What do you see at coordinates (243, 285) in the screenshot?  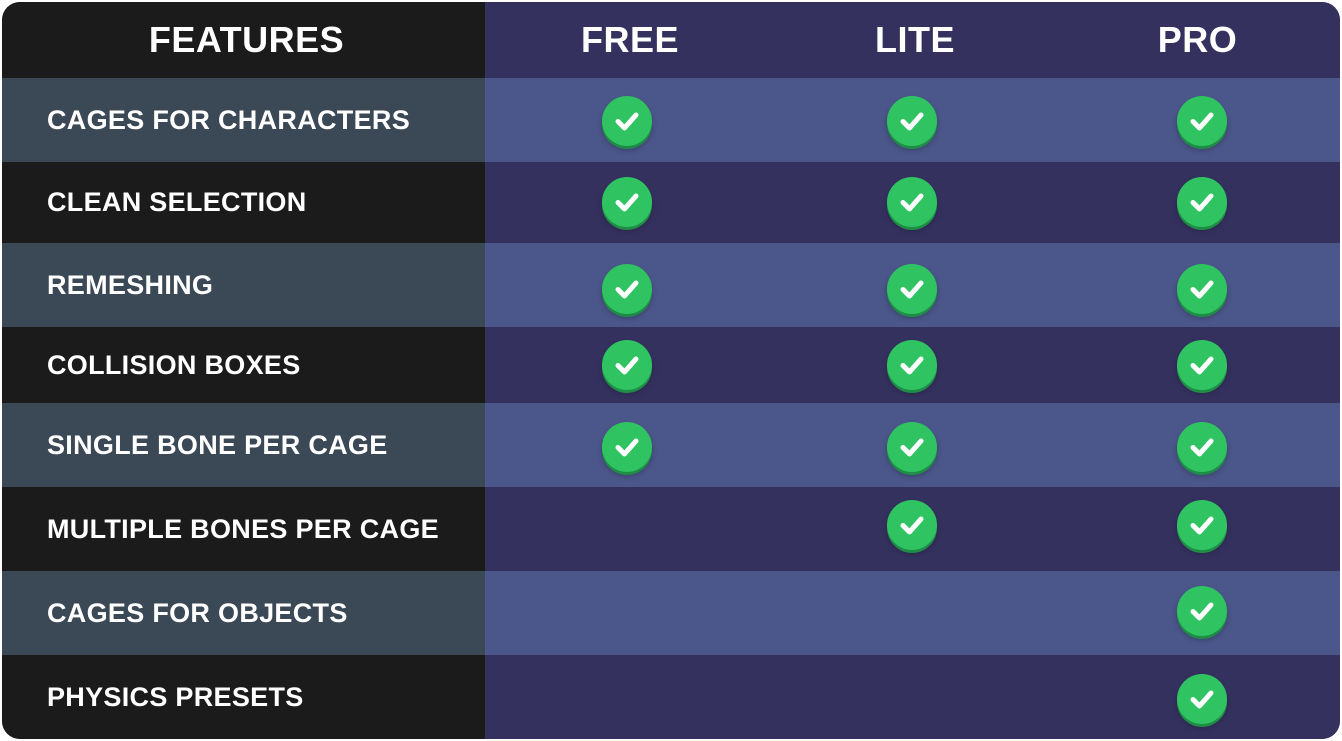 I see `feature-label: REMESHING` at bounding box center [243, 285].